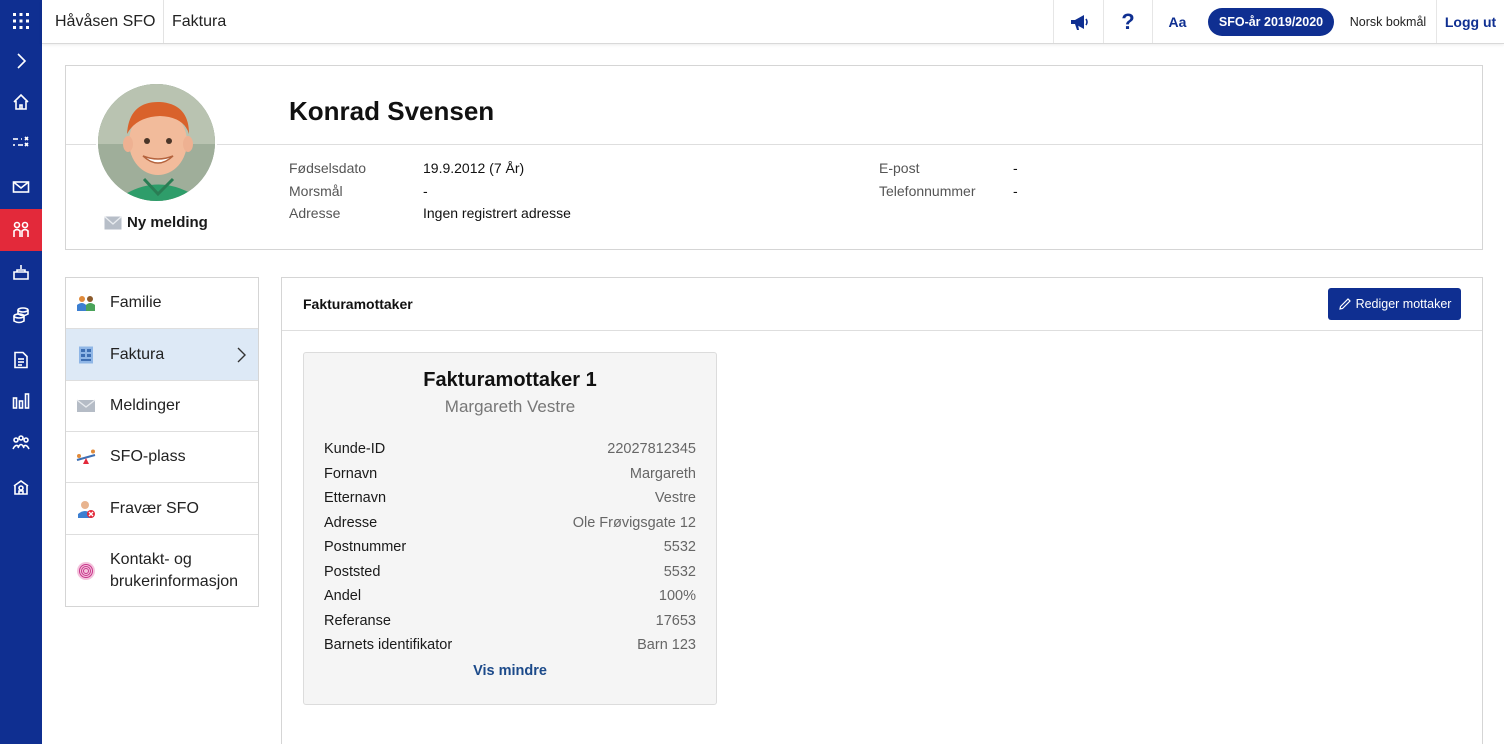 This screenshot has width=1504, height=744. What do you see at coordinates (21, 360) in the screenshot?
I see `document-icon` at bounding box center [21, 360].